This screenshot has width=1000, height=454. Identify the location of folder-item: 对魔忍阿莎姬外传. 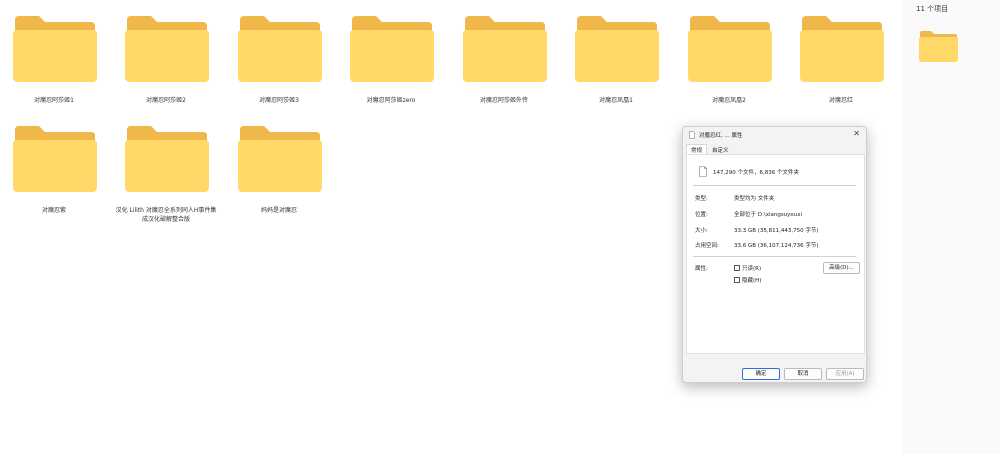
(504, 59).